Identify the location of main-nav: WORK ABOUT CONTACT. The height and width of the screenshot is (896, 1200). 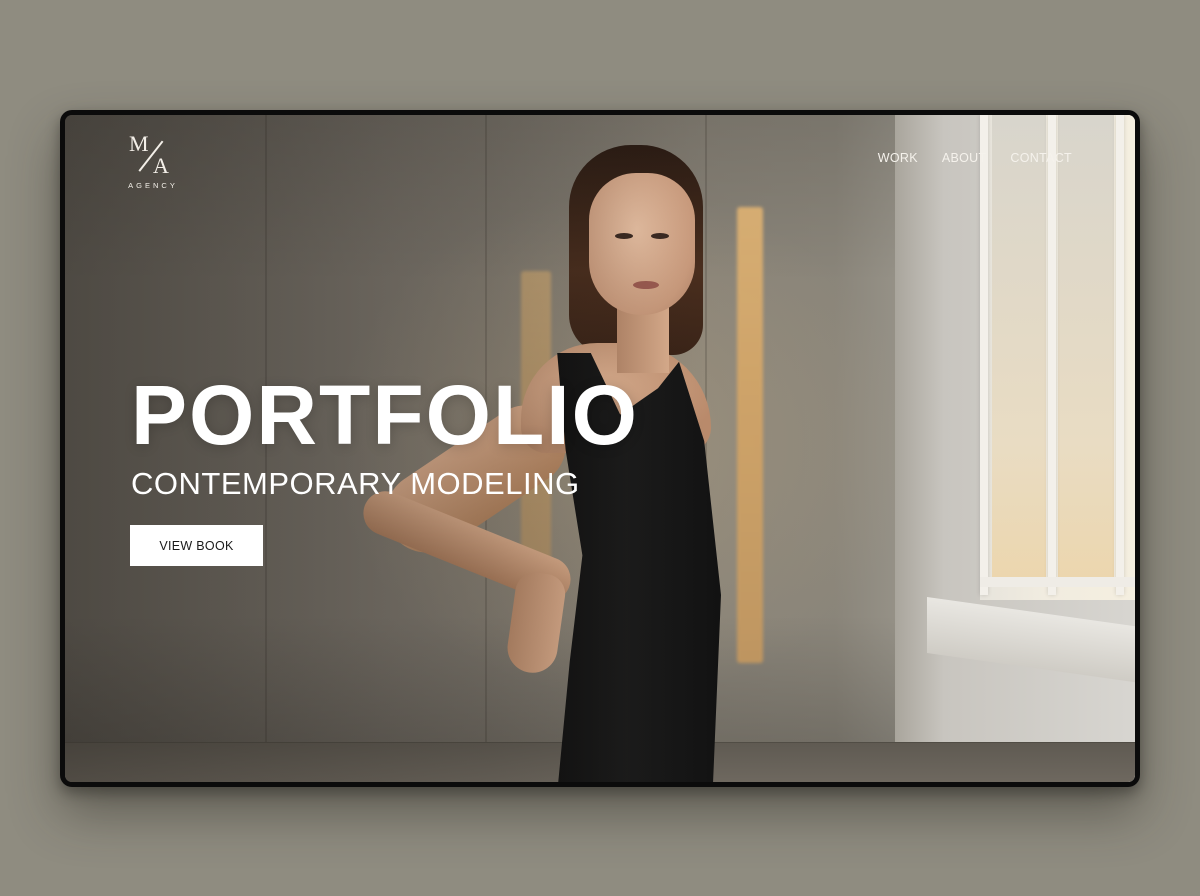
(975, 158).